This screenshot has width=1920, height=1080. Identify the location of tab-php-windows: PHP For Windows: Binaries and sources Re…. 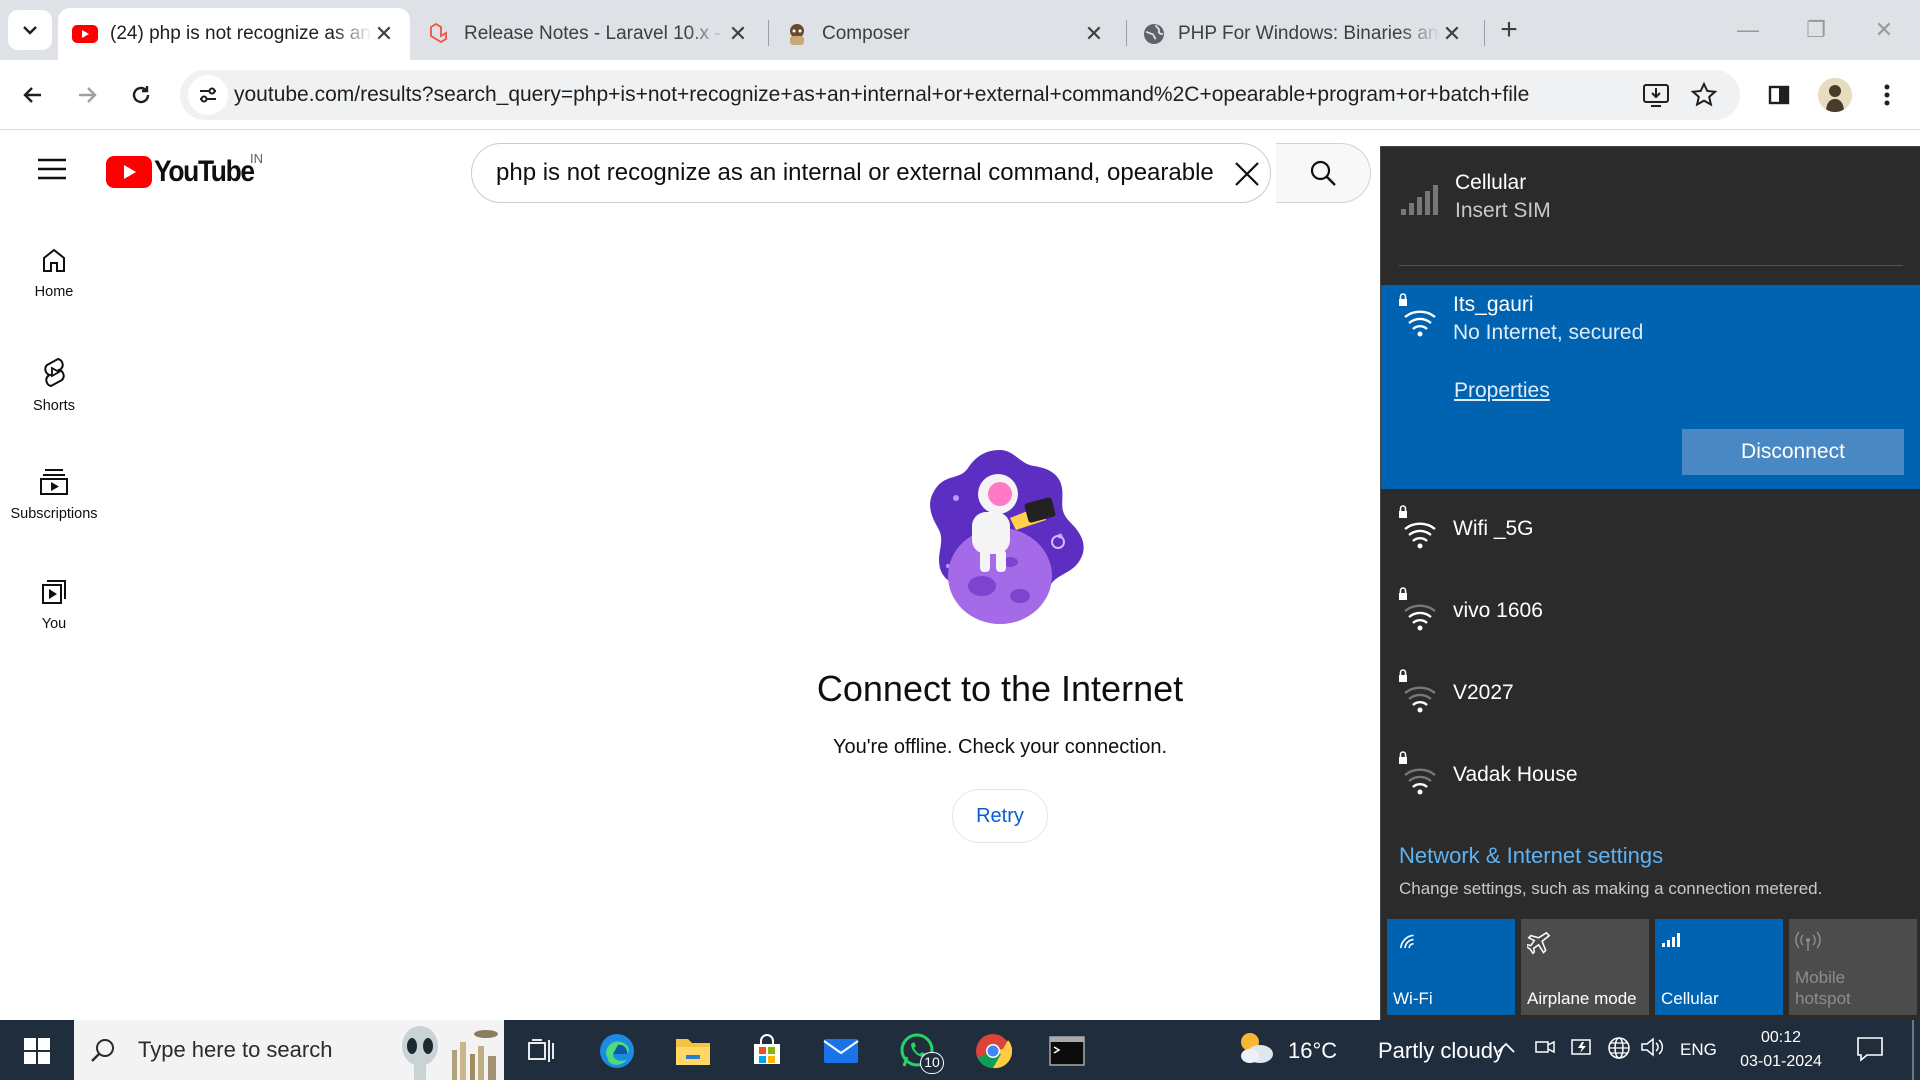
(1303, 34).